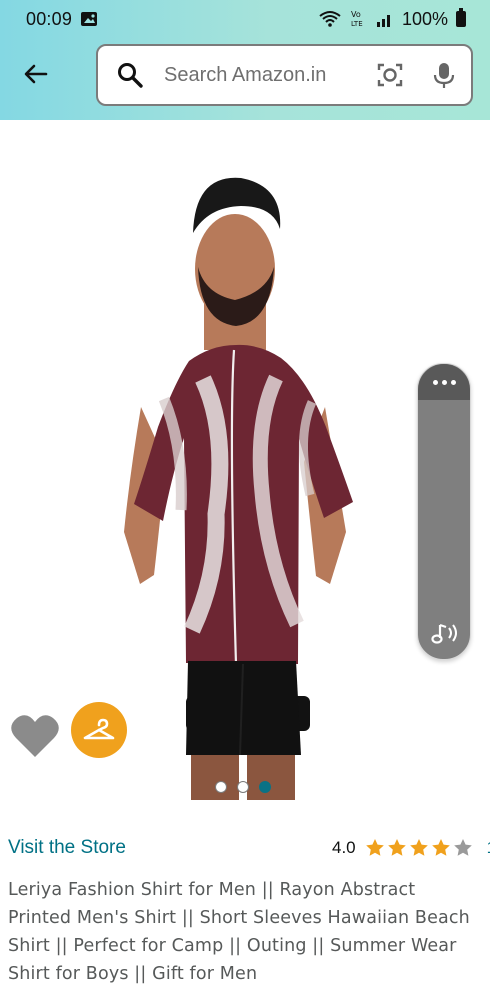 The width and height of the screenshot is (490, 1002). I want to click on search-icon, so click(130, 75).